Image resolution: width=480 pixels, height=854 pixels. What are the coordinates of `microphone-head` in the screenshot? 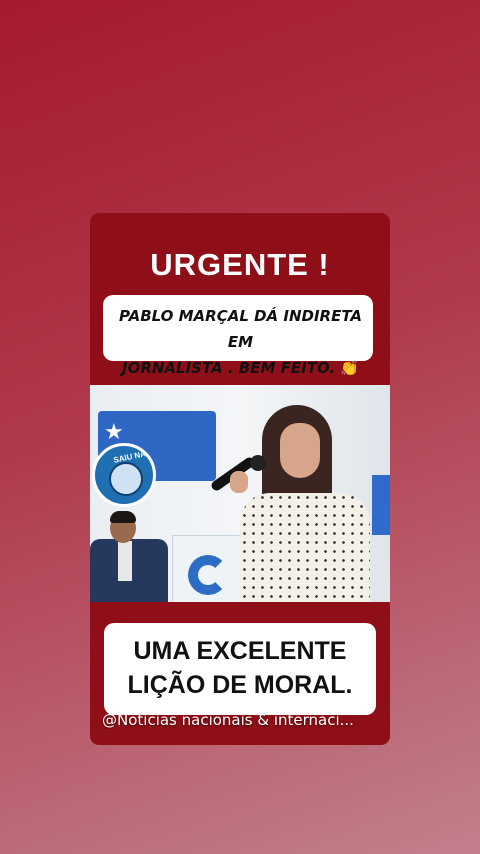 It's located at (258, 463).